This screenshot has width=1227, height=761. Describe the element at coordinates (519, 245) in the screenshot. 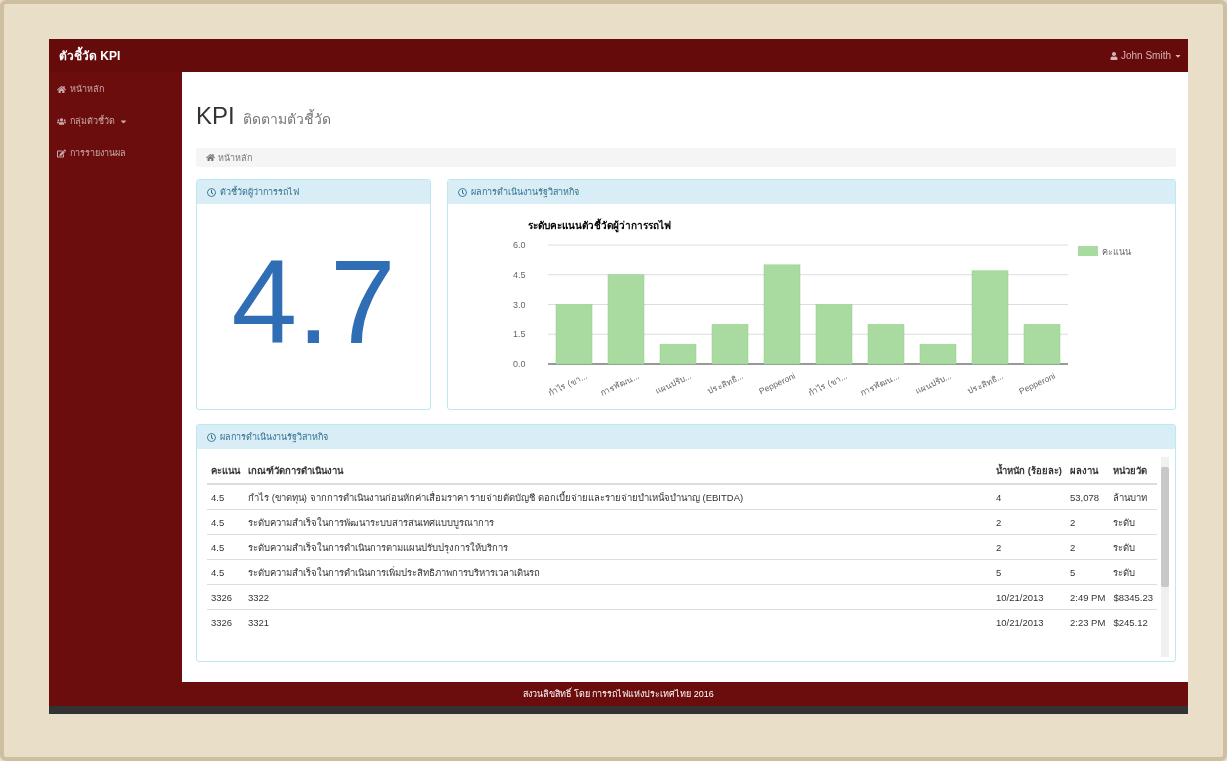

I see `y-tick-label: 6.0` at that location.